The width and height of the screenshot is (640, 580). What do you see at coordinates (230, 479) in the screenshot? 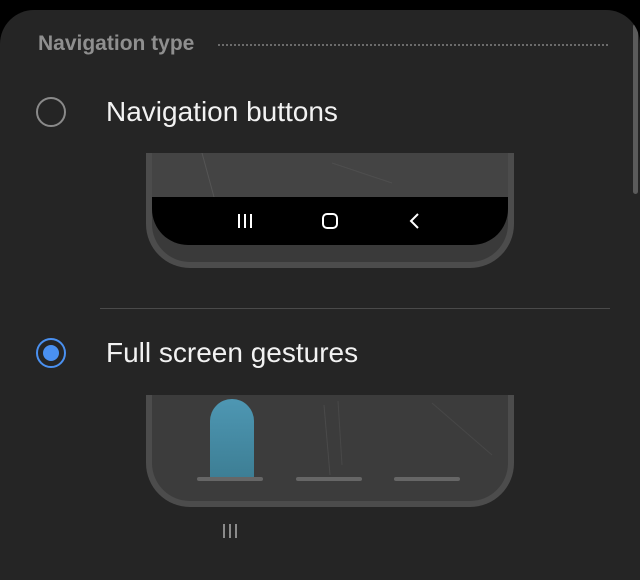
I see `gesture-bar-left` at bounding box center [230, 479].